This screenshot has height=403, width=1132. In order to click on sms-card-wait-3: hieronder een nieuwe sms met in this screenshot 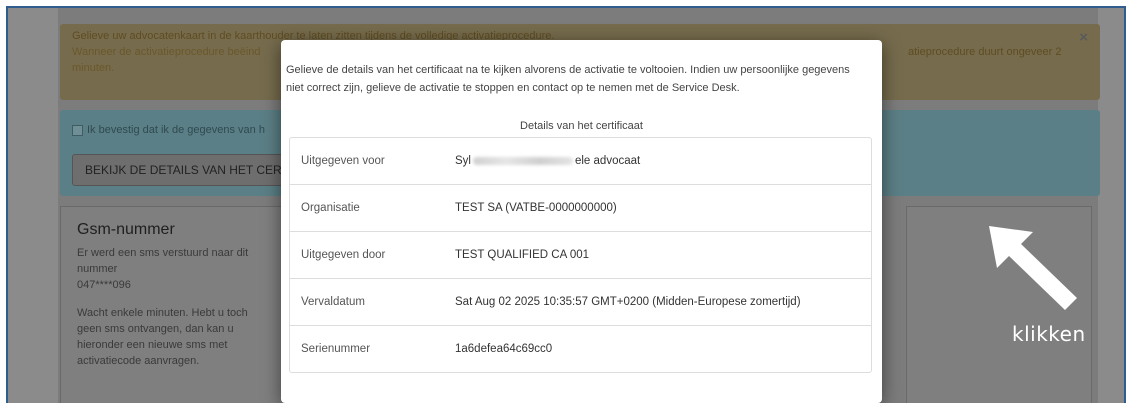, I will do `click(152, 345)`.